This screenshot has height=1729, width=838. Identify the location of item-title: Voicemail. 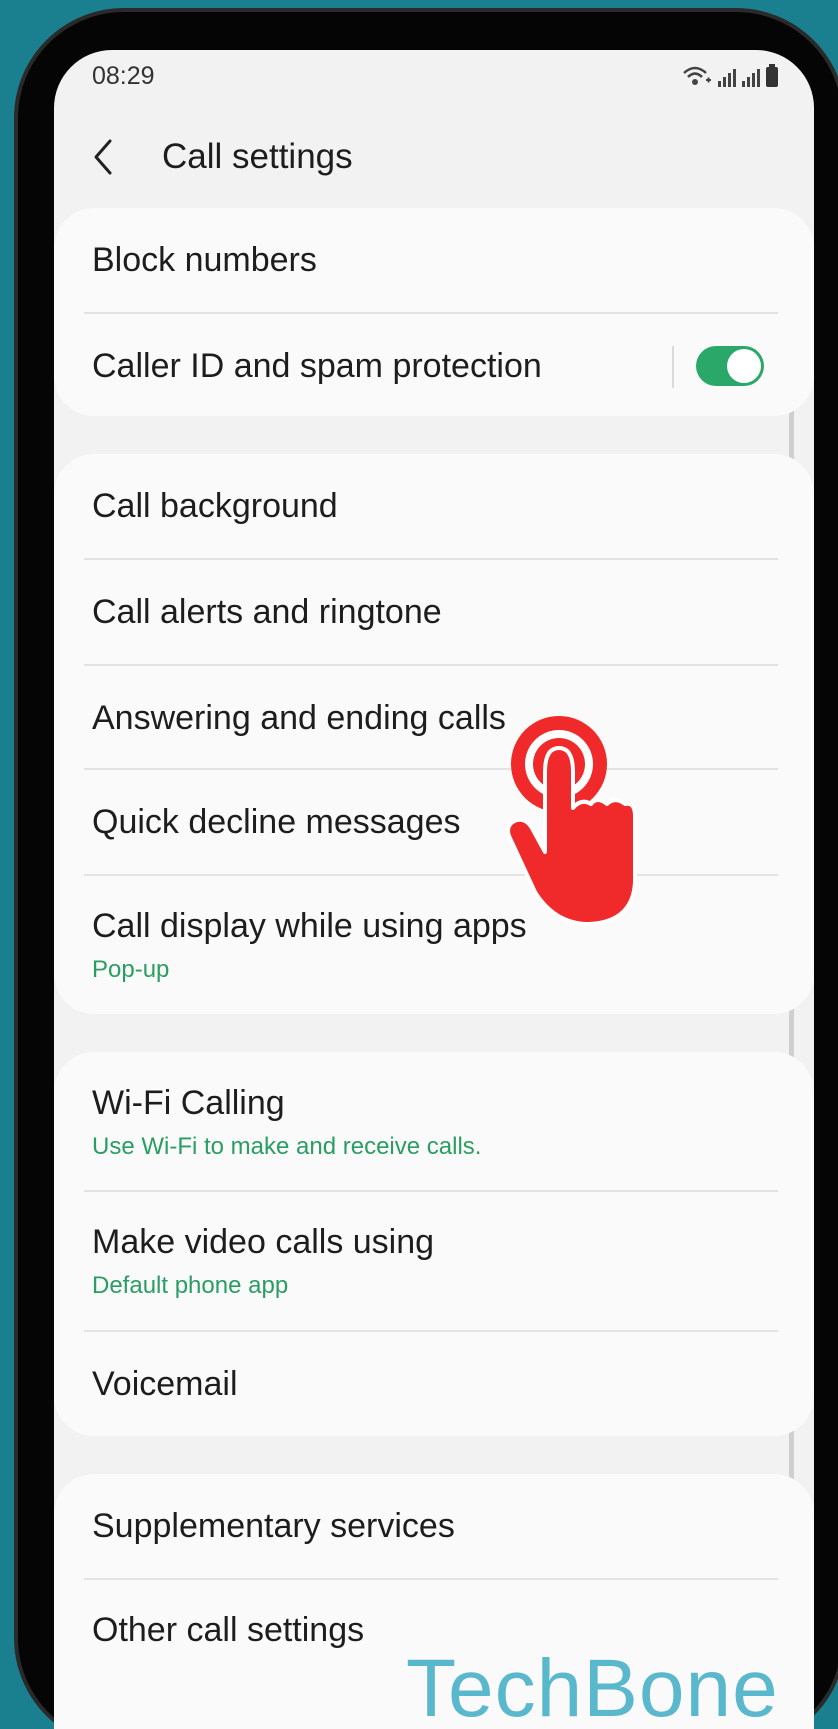
(165, 1383).